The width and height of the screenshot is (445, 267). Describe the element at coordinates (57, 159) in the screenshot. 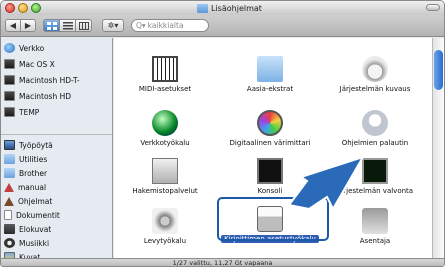

I see `sidebar-item-utilities: Utilities` at that location.